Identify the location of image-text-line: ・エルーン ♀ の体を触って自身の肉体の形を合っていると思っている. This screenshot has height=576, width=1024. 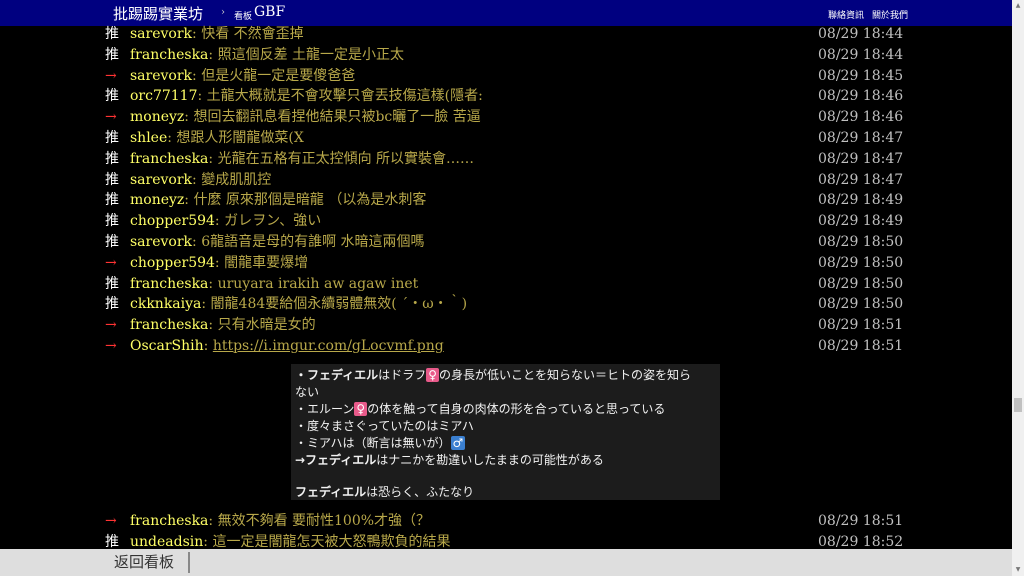
(480, 409).